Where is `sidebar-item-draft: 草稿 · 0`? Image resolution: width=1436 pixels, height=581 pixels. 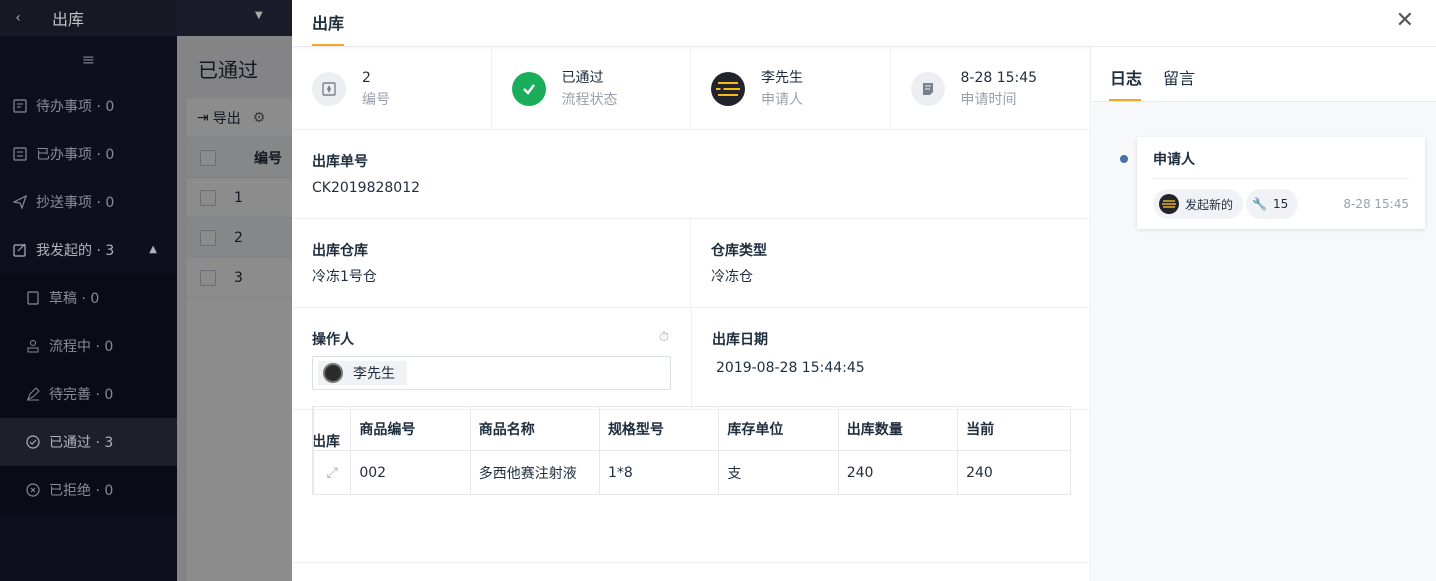
sidebar-item-draft: 草稿 · 0 is located at coordinates (88, 298).